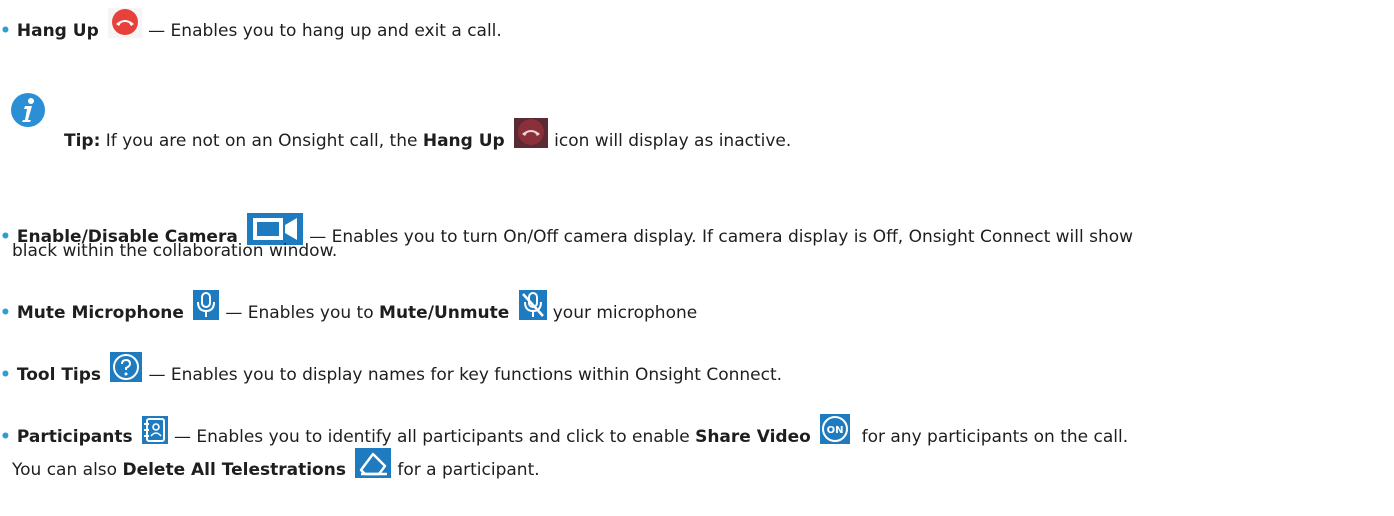 Image resolution: width=1394 pixels, height=516 pixels. What do you see at coordinates (471, 313) in the screenshot?
I see `term-unmute: Unmute` at bounding box center [471, 313].